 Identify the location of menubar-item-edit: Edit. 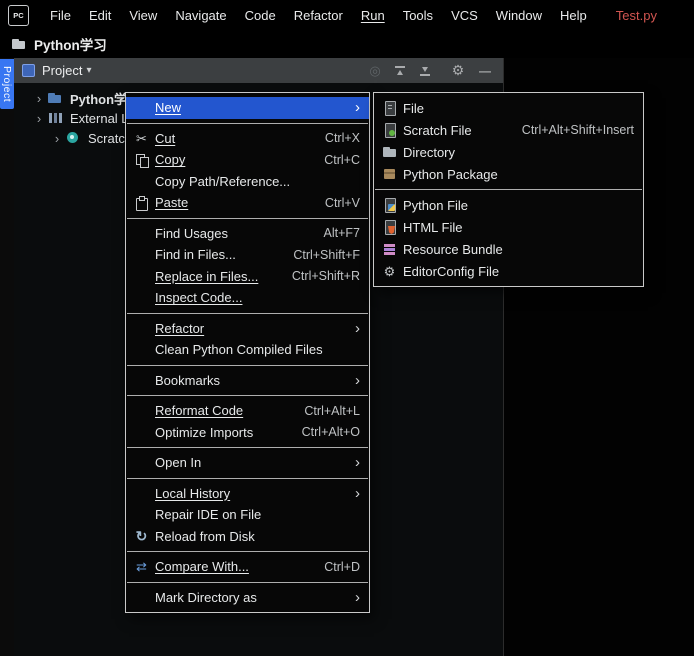
(100, 15).